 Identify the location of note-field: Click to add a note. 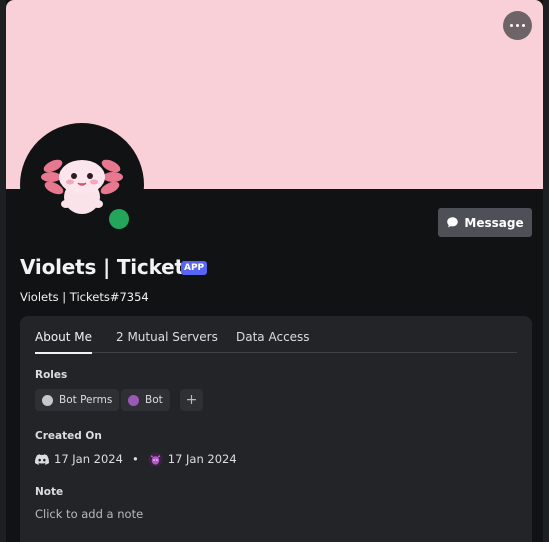
(89, 514).